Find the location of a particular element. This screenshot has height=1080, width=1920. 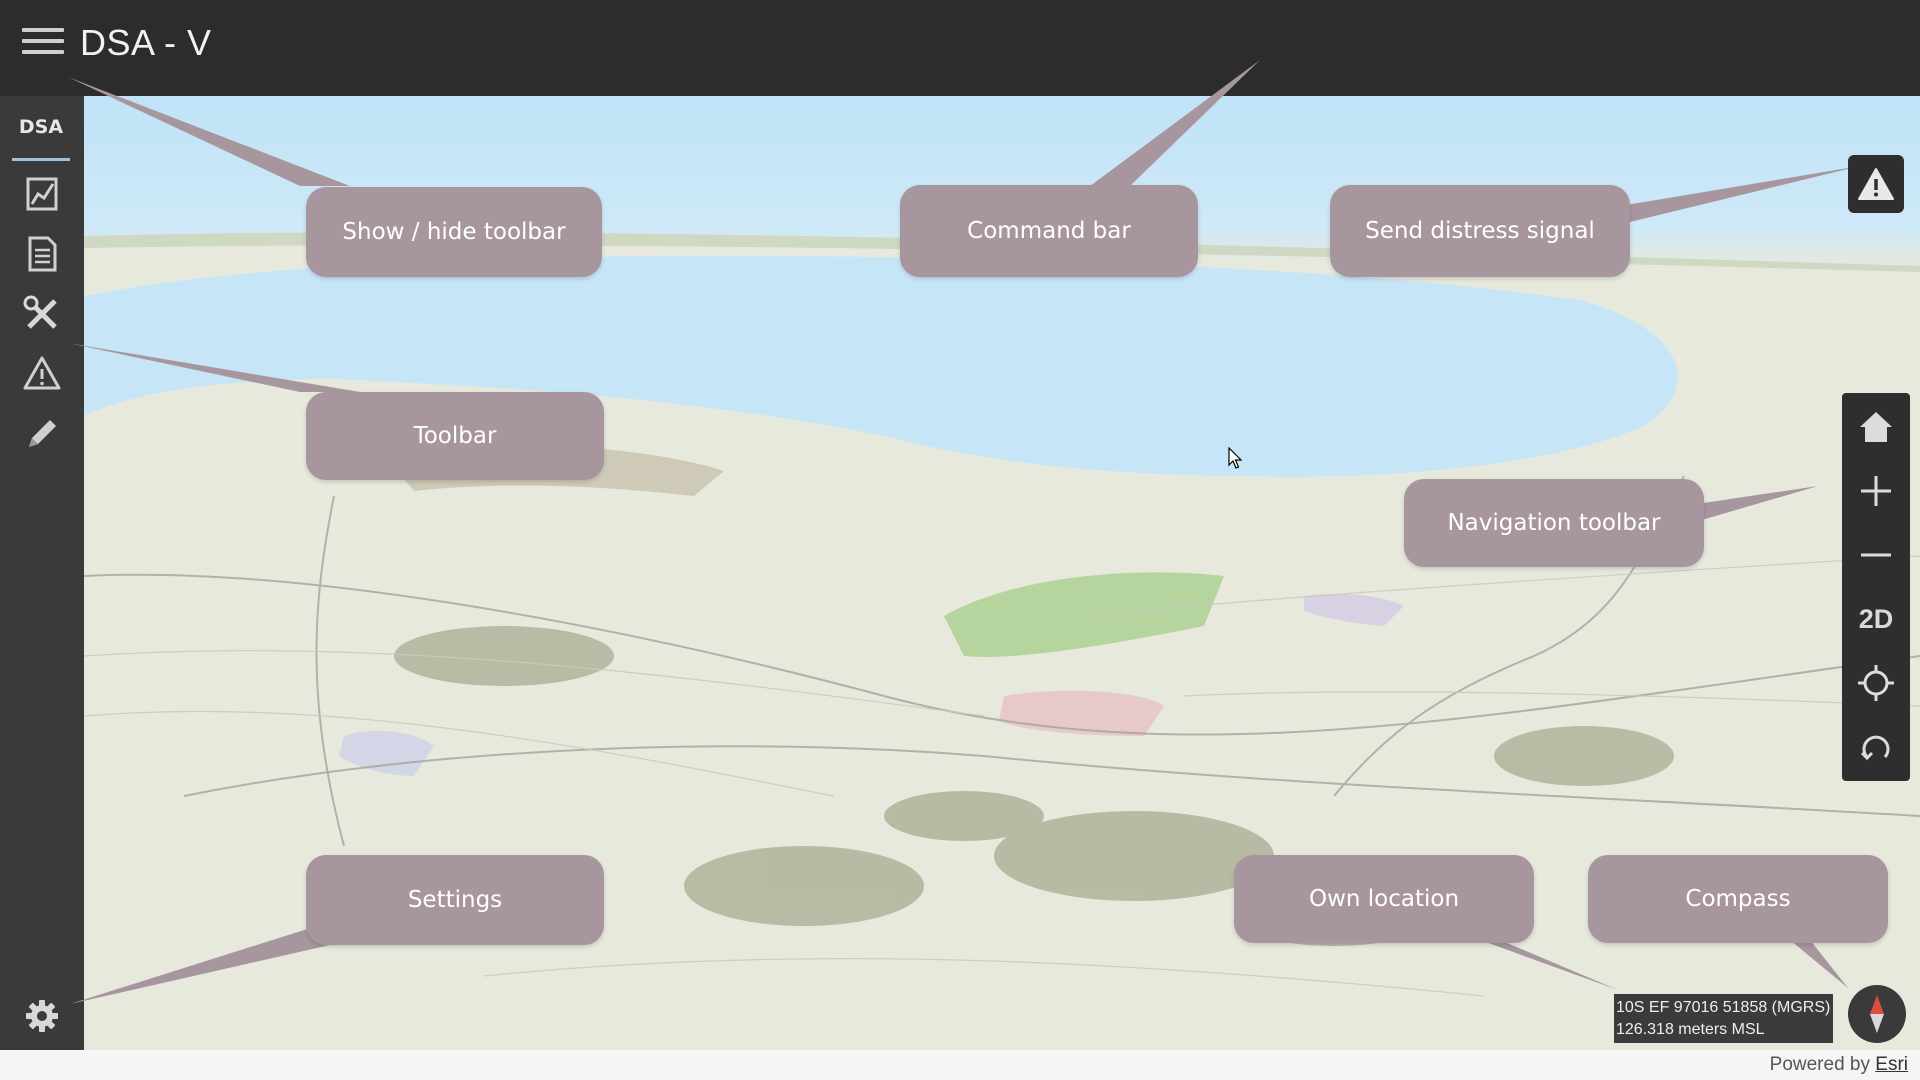

callout-command-bar: Command bar is located at coordinates (1049, 231).